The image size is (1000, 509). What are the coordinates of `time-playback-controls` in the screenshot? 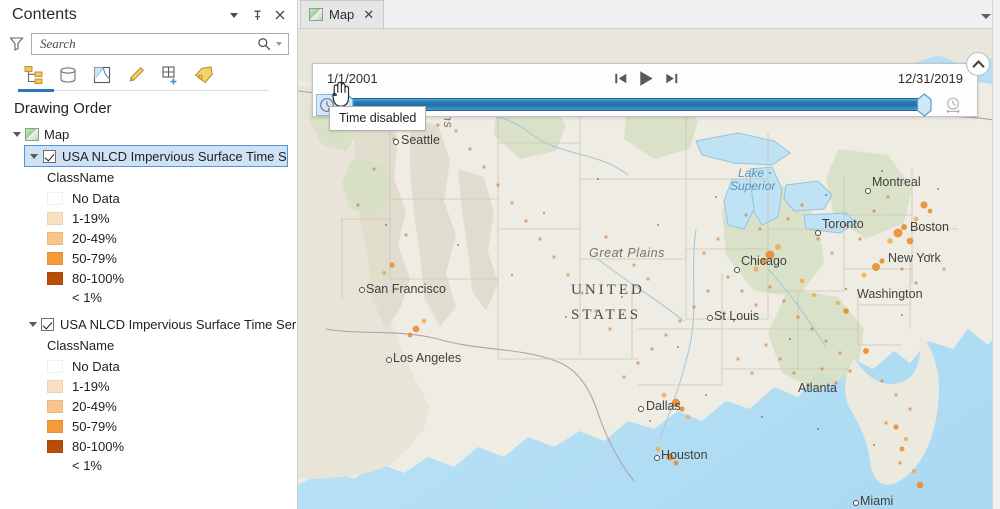 It's located at (646, 78).